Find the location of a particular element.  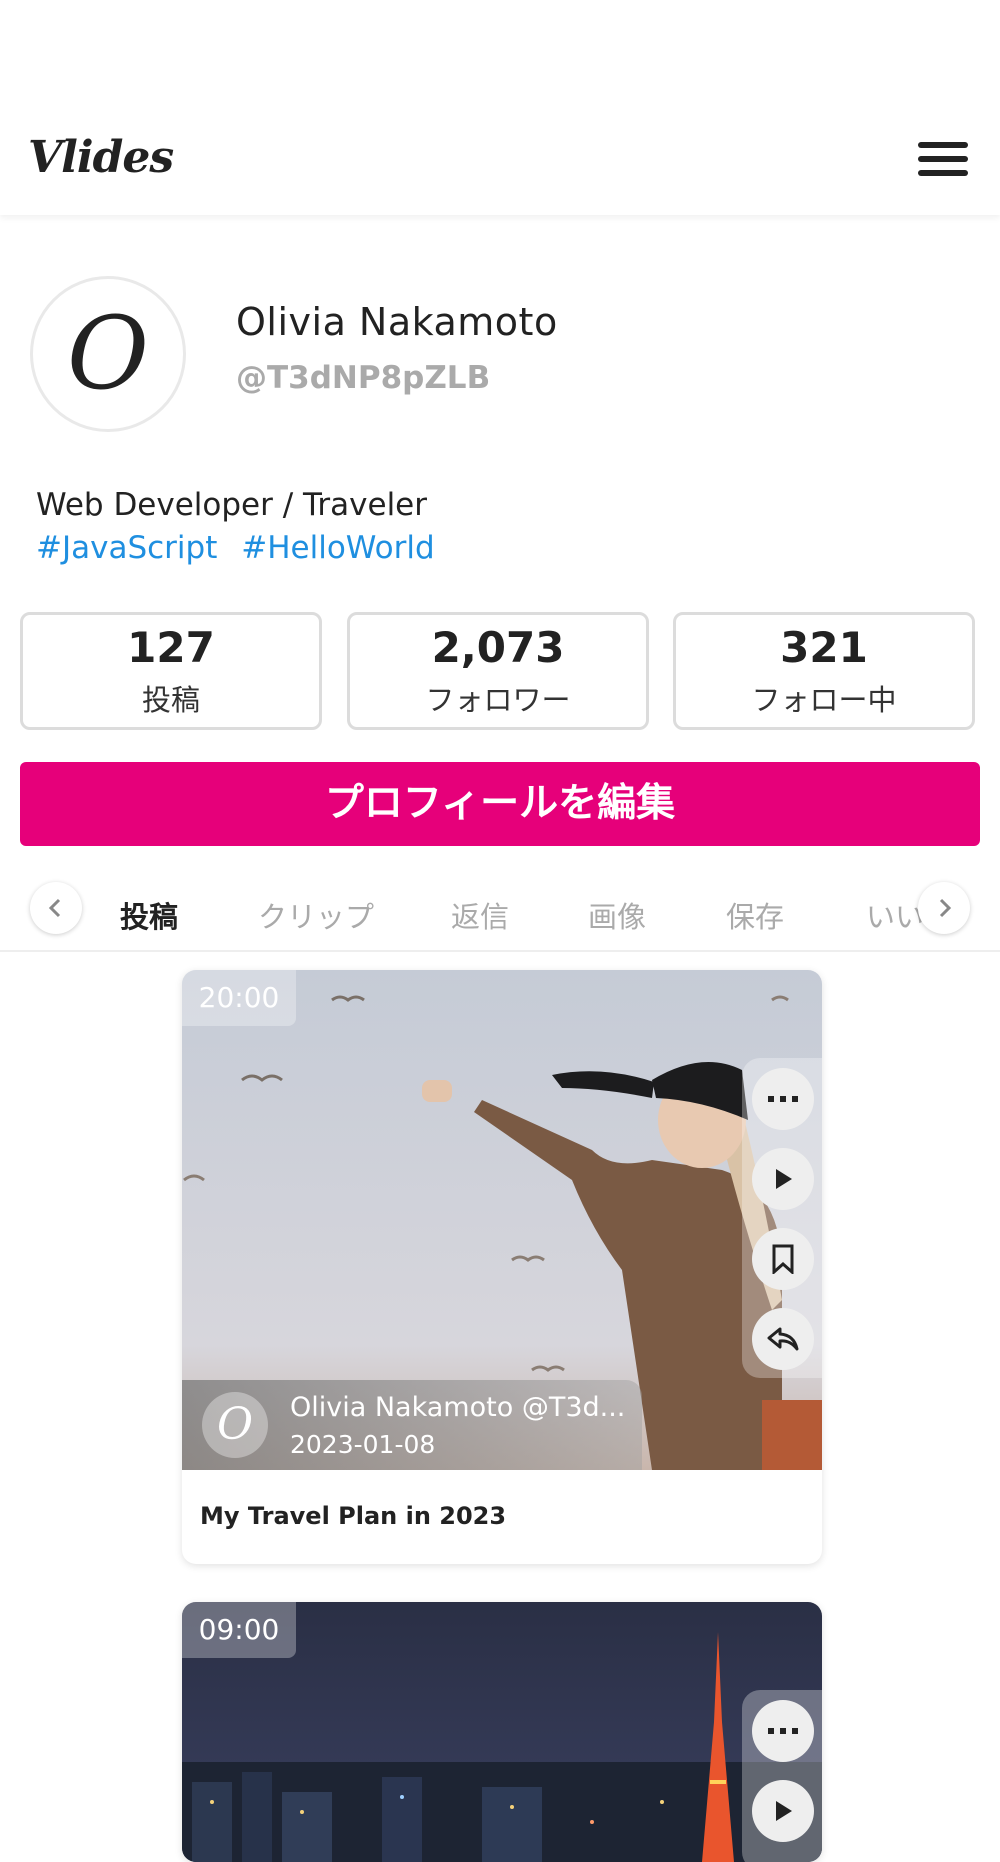

tab-saved: 保存 is located at coordinates (755, 915).